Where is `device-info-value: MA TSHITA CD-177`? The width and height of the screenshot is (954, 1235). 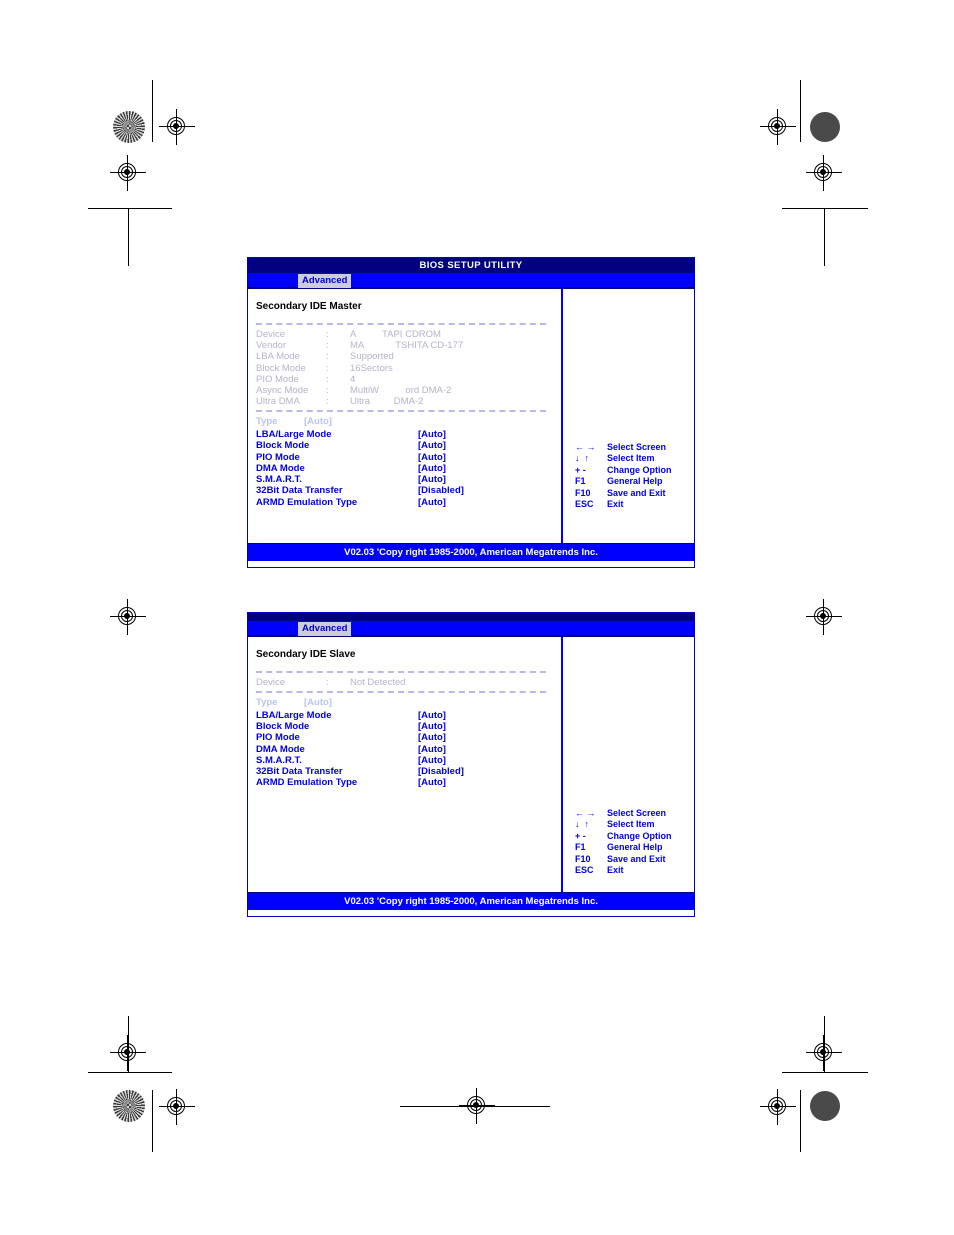 device-info-value: MA TSHITA CD-177 is located at coordinates (407, 346).